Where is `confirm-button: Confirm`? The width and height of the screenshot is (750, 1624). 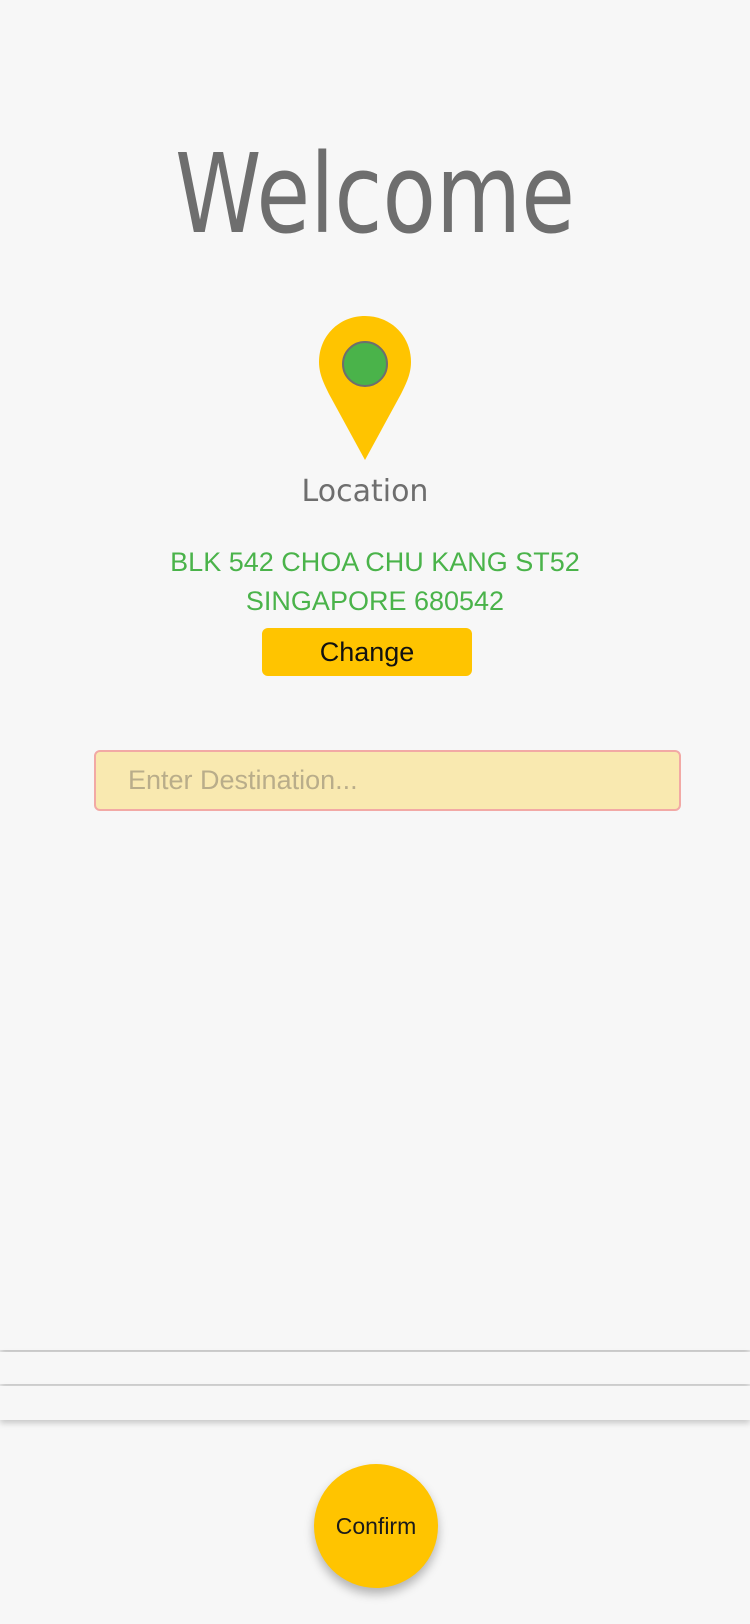 confirm-button: Confirm is located at coordinates (376, 1526).